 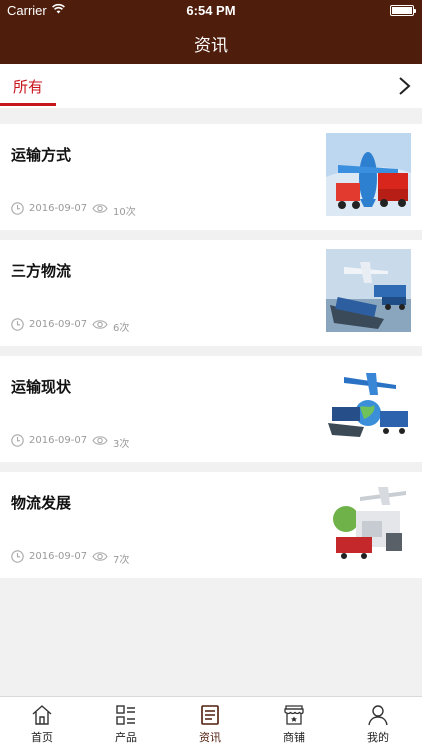 I want to click on article-views: 10次, so click(x=124, y=212).